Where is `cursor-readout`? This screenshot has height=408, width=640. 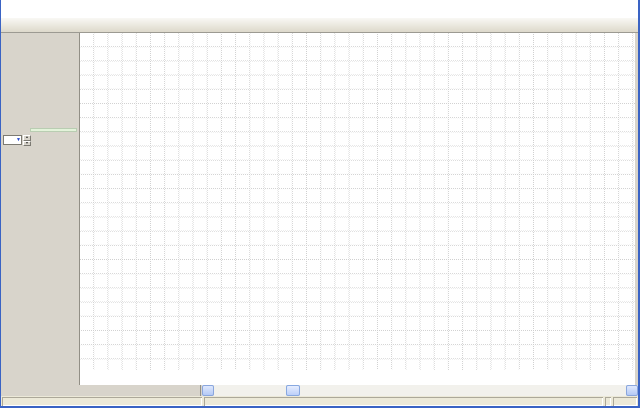 cursor-readout is located at coordinates (53, 130).